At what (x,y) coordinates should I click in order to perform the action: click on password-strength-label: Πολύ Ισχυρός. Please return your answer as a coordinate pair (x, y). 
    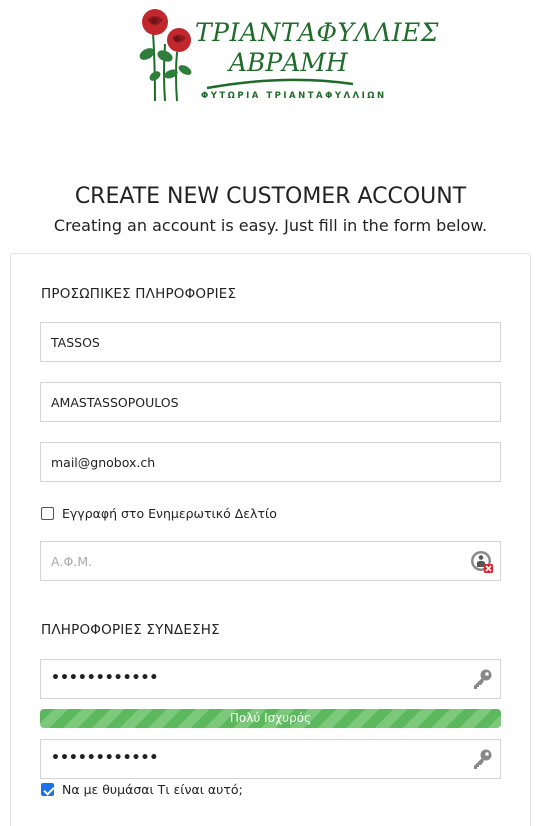
    Looking at the image, I should click on (270, 718).